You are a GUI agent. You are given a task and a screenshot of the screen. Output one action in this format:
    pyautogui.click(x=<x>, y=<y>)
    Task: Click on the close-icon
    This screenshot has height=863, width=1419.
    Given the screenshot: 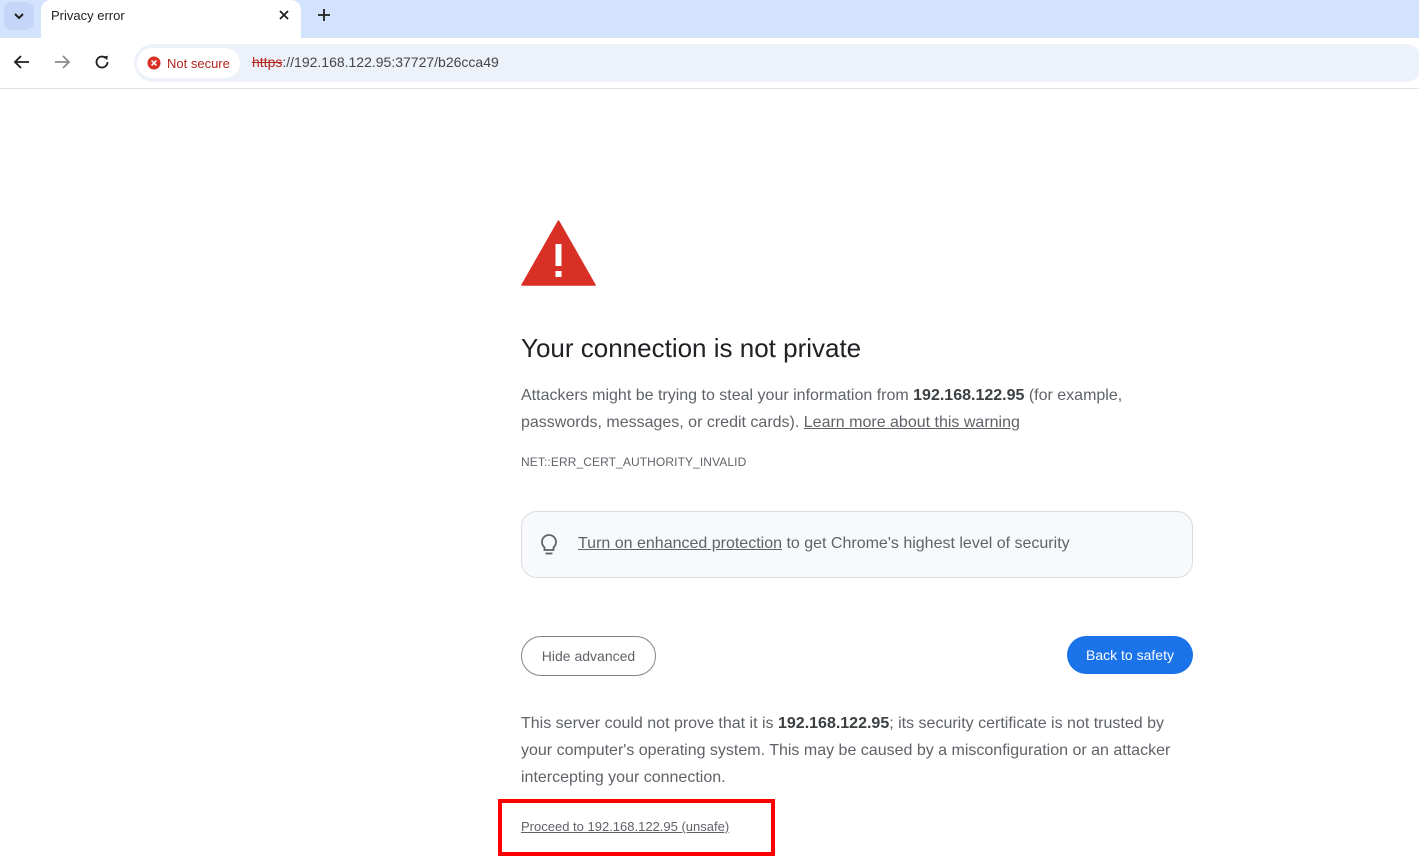 What is the action you would take?
    pyautogui.click(x=284, y=15)
    